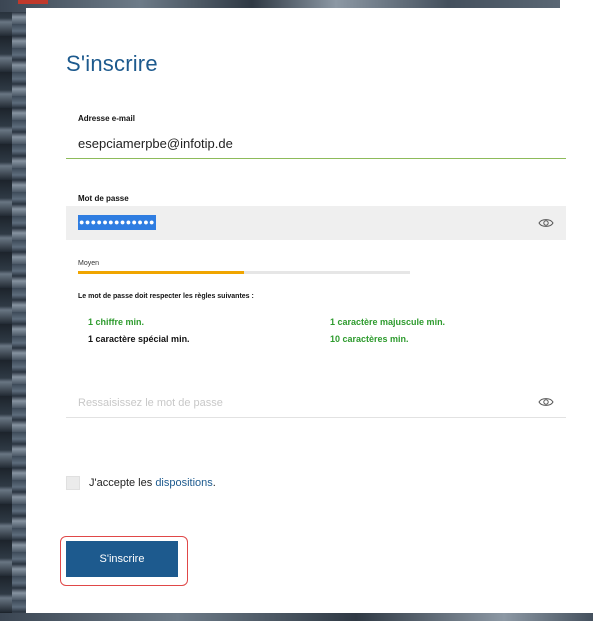  I want to click on password-masked-value: ●●●●●●●●●●●●●, so click(117, 222).